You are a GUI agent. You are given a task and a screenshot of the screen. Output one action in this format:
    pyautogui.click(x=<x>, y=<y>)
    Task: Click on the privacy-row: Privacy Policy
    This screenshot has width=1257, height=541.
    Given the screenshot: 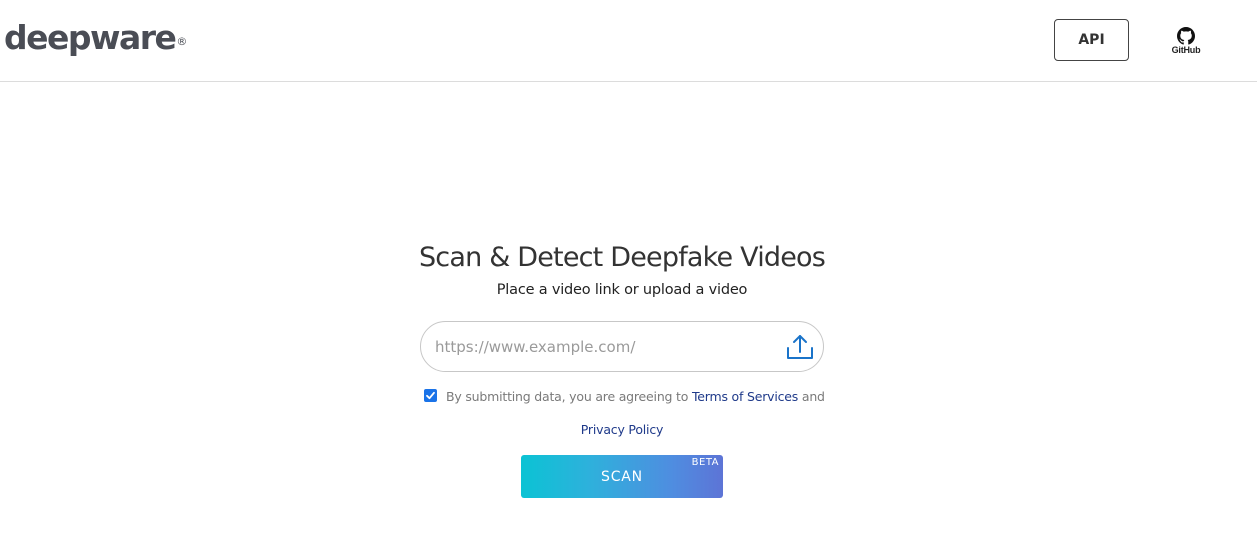 What is the action you would take?
    pyautogui.click(x=622, y=430)
    